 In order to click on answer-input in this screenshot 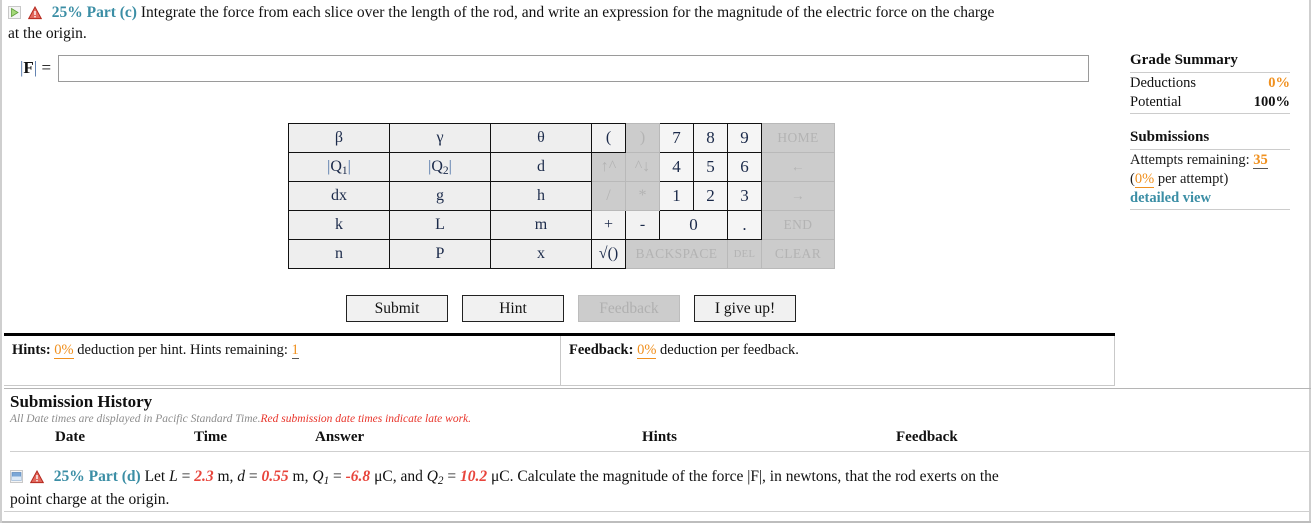, I will do `click(574, 68)`.